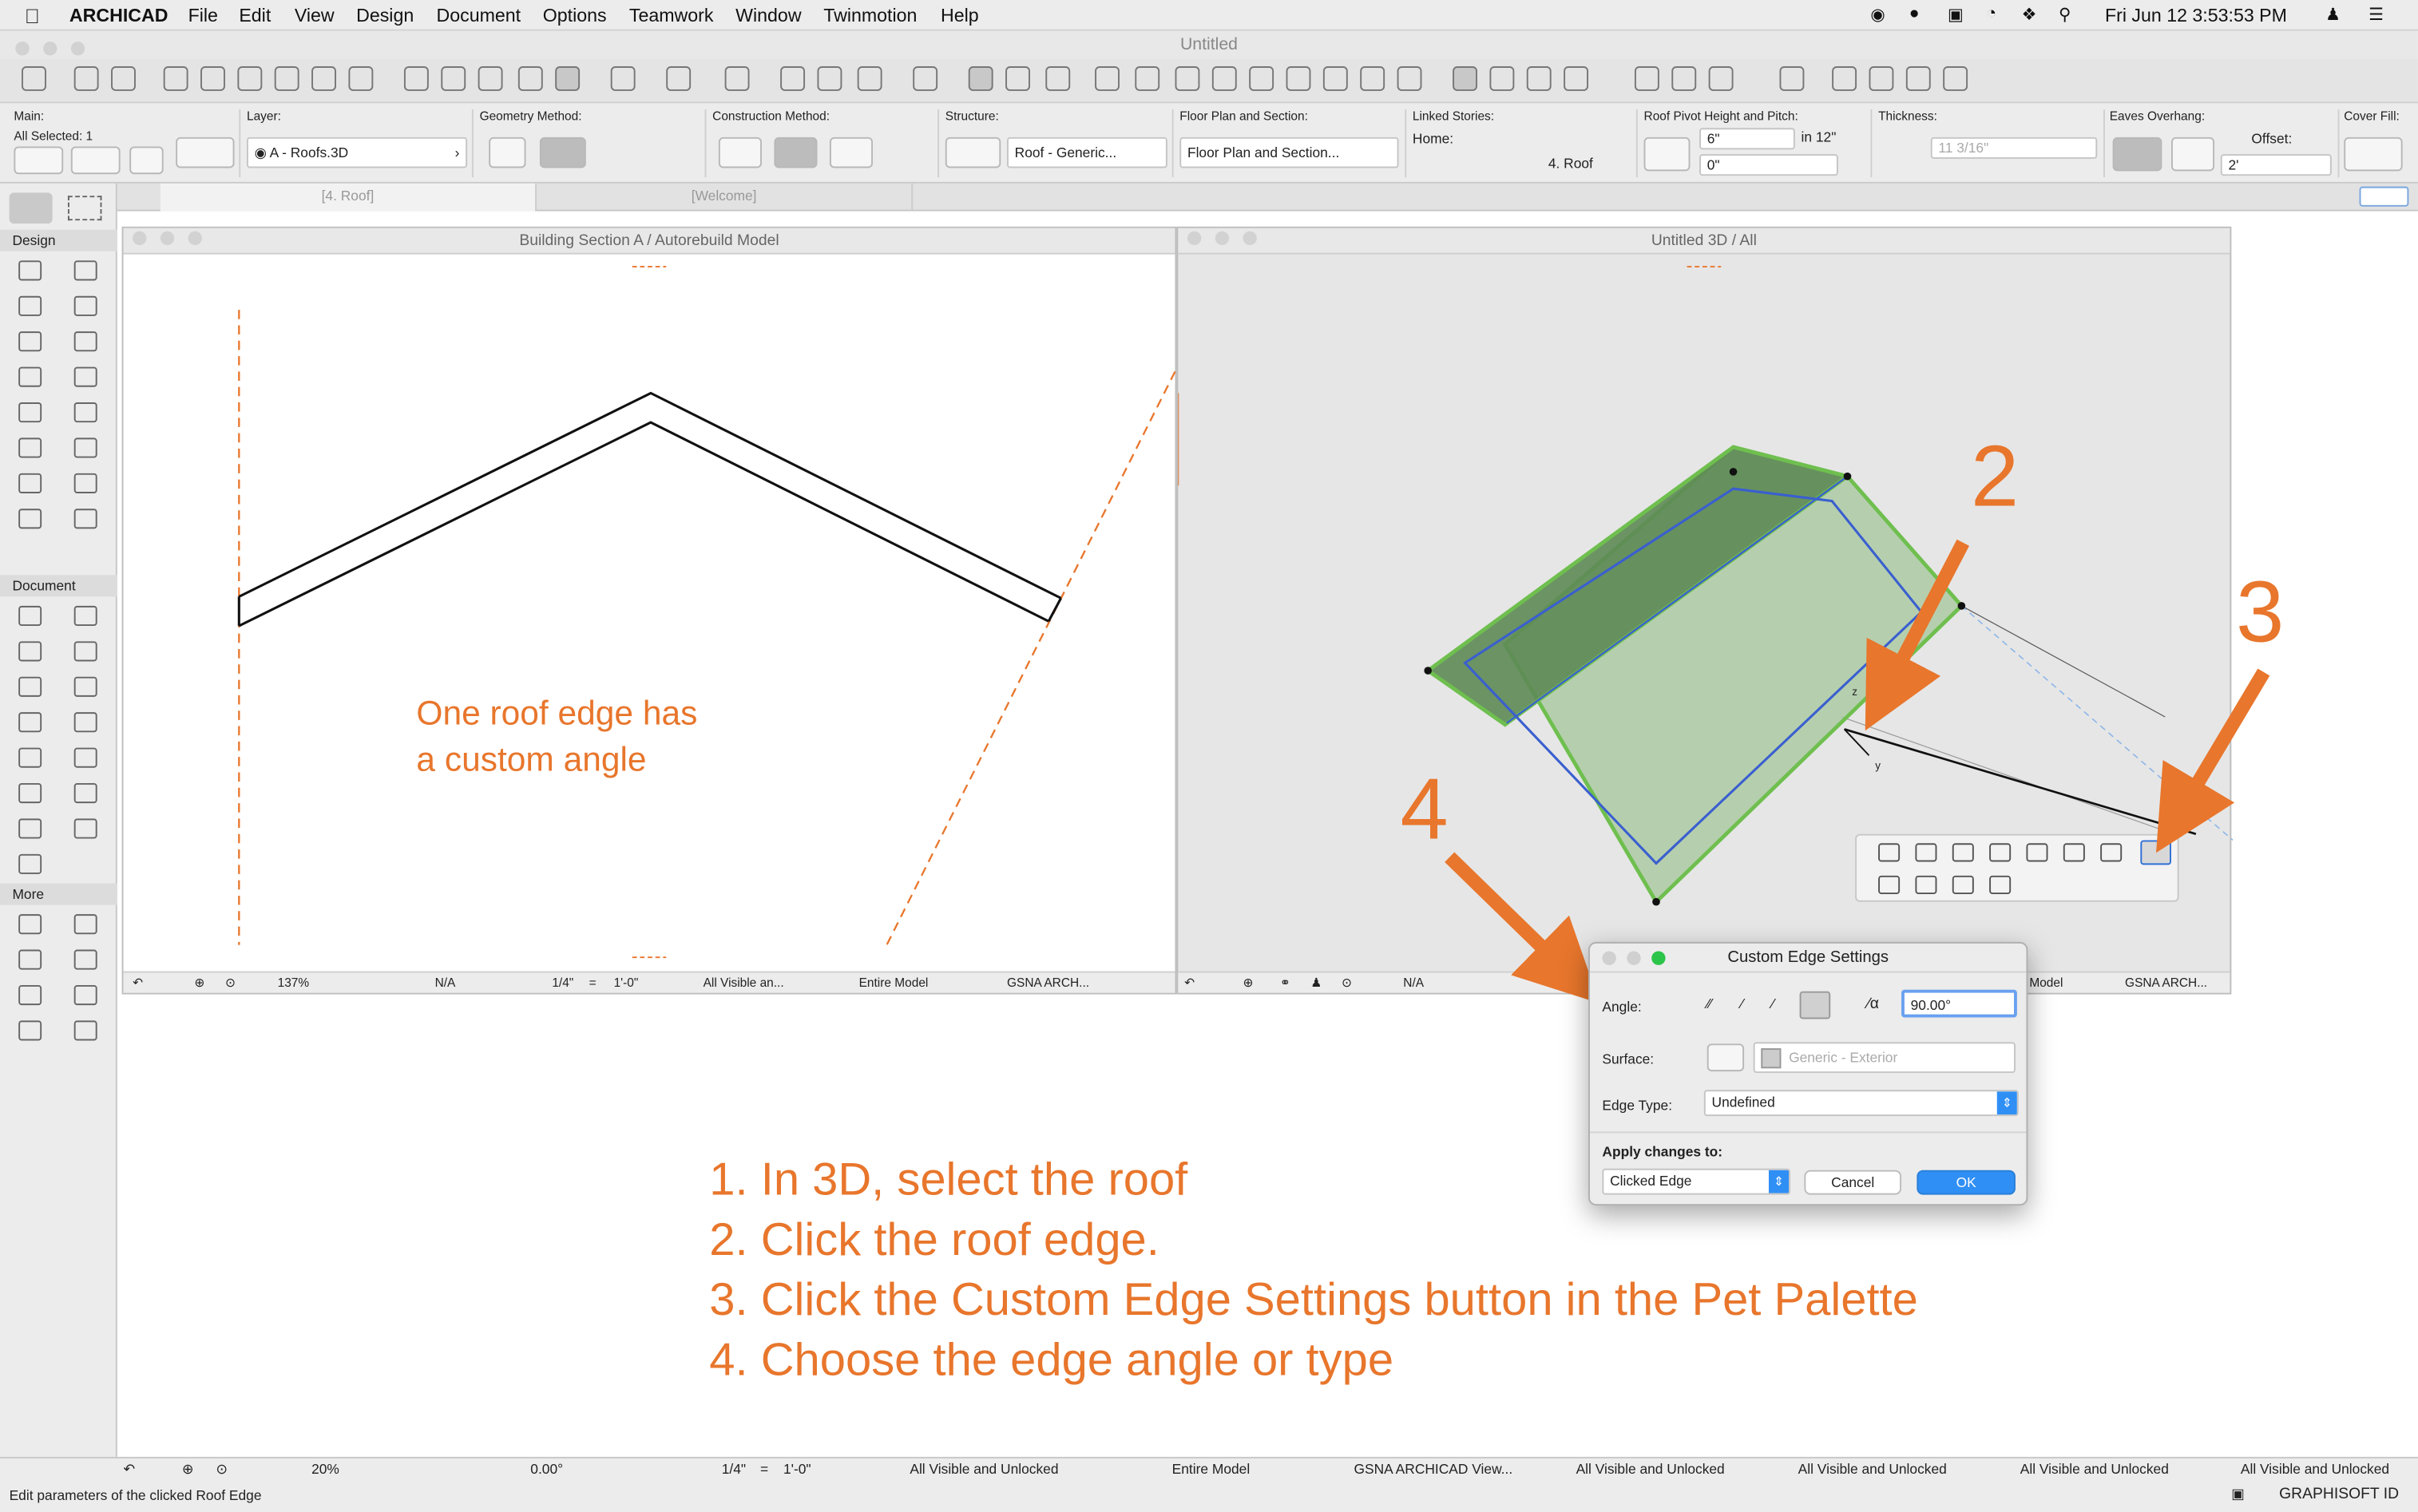 The width and height of the screenshot is (2418, 1512). What do you see at coordinates (222, 1470) in the screenshot?
I see `zoom-fit-main-icon: ⊙` at bounding box center [222, 1470].